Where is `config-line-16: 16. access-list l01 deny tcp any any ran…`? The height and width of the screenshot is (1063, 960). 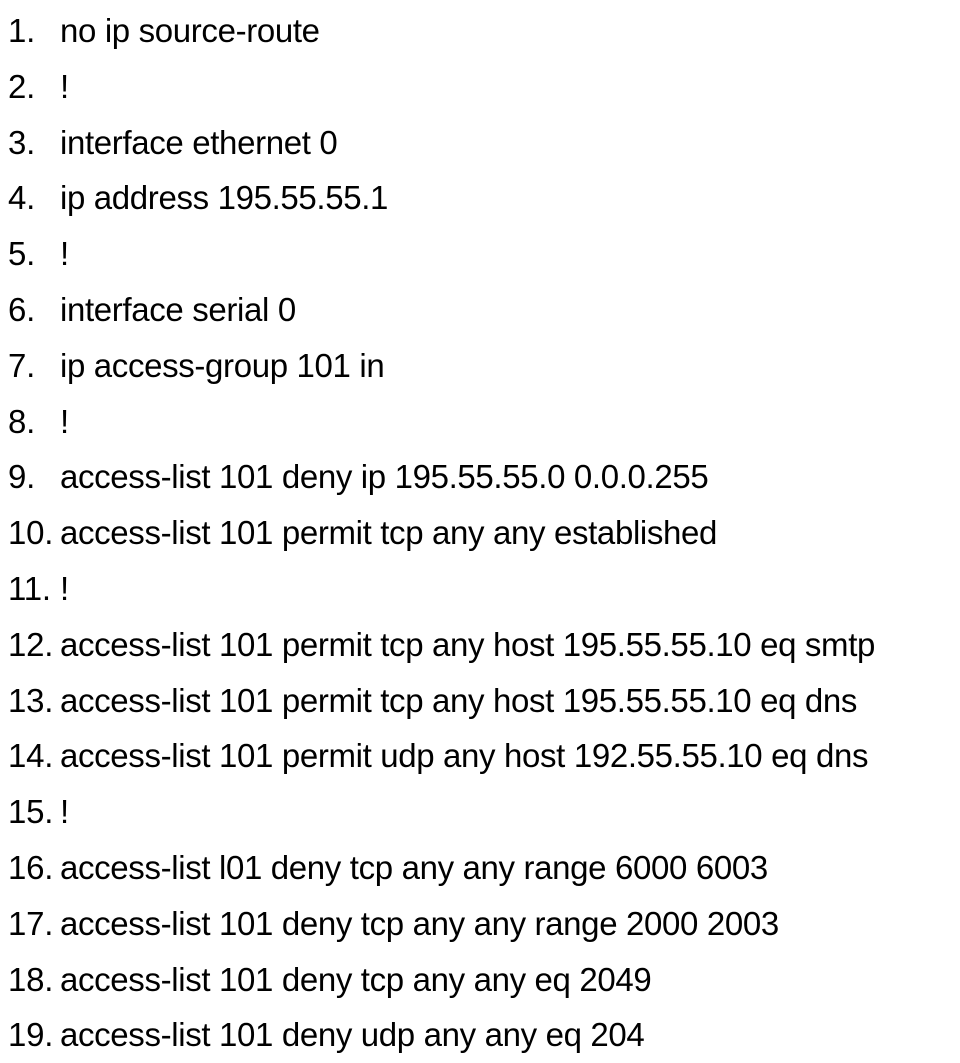
config-line-16: 16. access-list l01 deny tcp any any ran… is located at coordinates (480, 868).